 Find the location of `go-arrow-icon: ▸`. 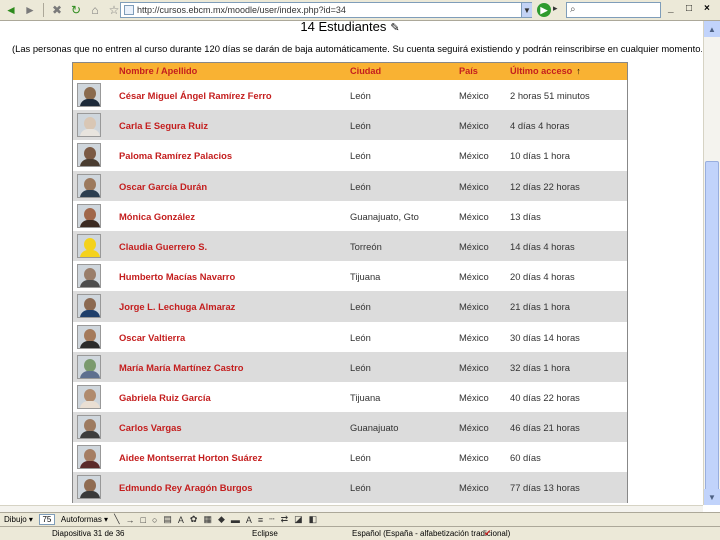

go-arrow-icon: ▸ is located at coordinates (555, 8).